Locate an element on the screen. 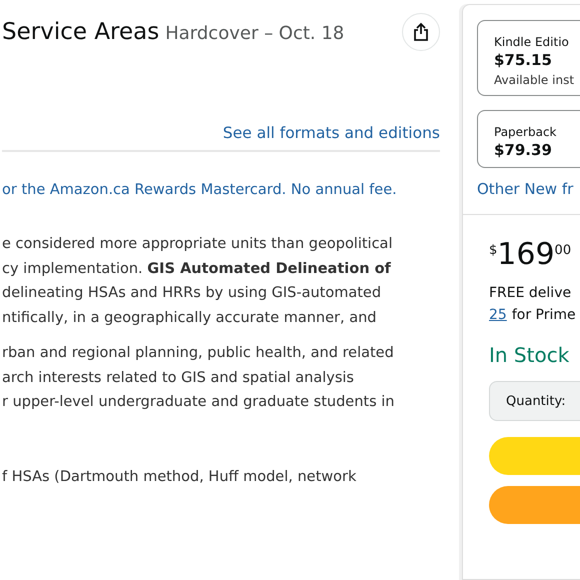 This screenshot has height=580, width=580. product-title: Service Areas is located at coordinates (81, 32).